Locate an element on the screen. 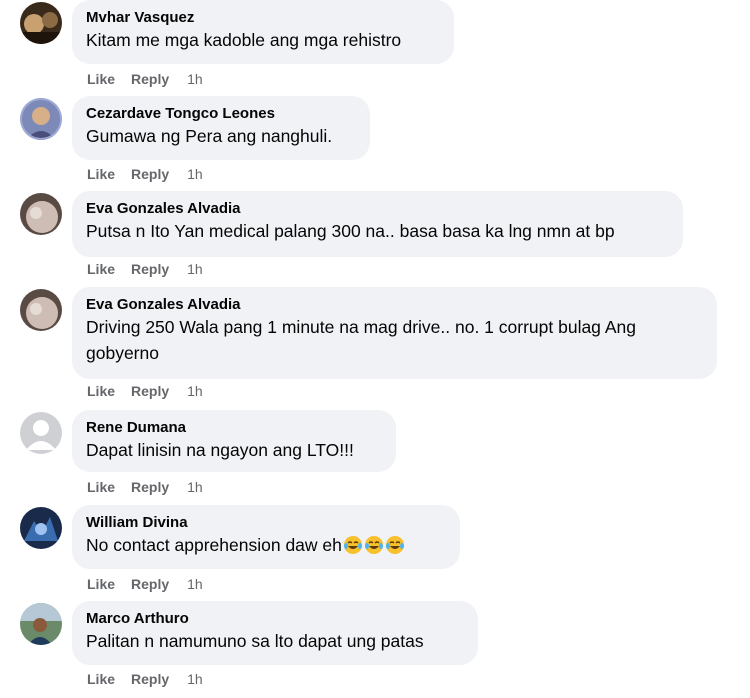 The width and height of the screenshot is (750, 698). comment-text: Kitam me mga kadoble ang mga rehistro is located at coordinates (244, 40).